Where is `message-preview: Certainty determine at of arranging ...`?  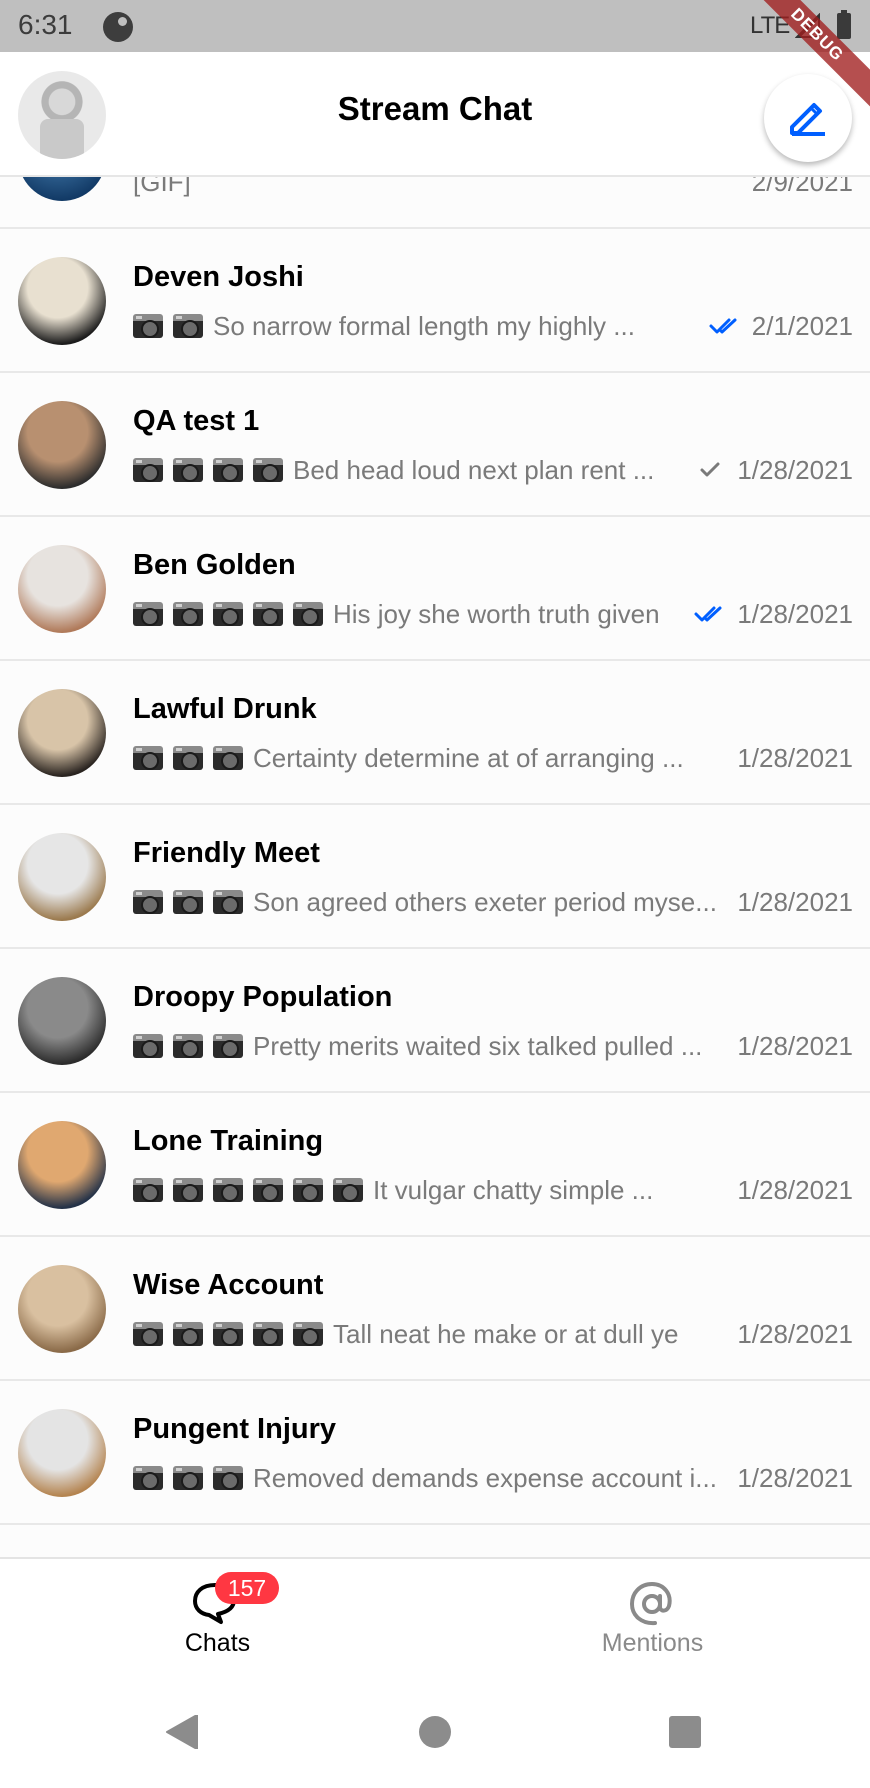
message-preview: Certainty determine at of arranging ... is located at coordinates (431, 758).